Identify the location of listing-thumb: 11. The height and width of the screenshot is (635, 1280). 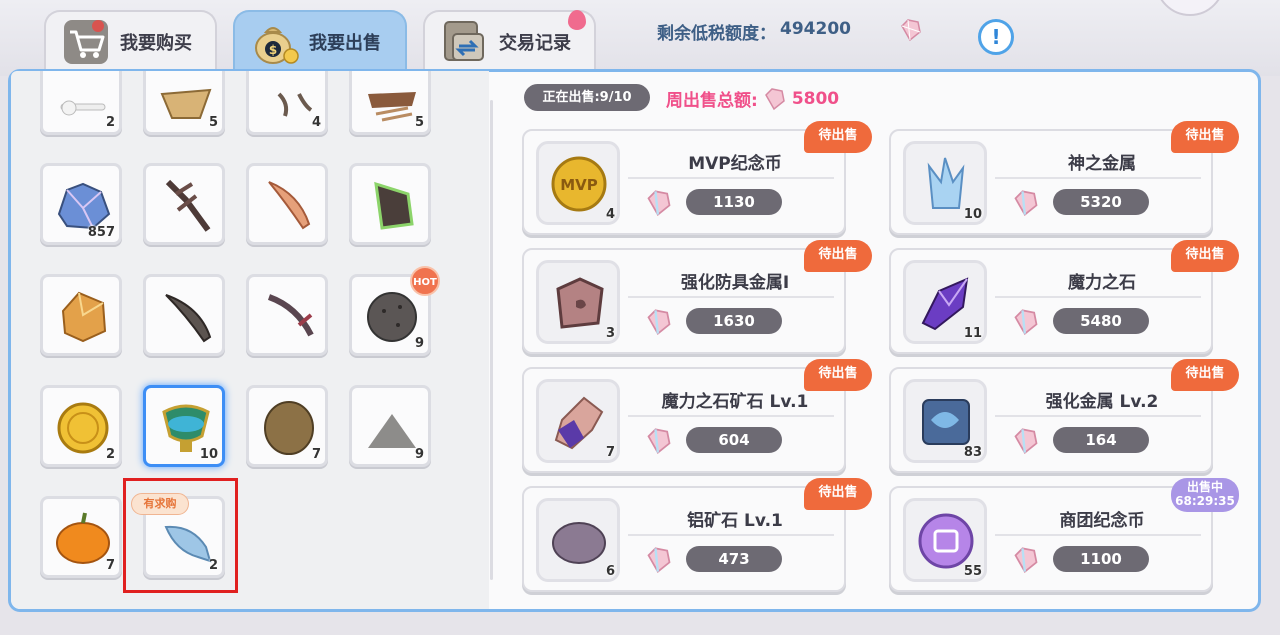
(945, 302).